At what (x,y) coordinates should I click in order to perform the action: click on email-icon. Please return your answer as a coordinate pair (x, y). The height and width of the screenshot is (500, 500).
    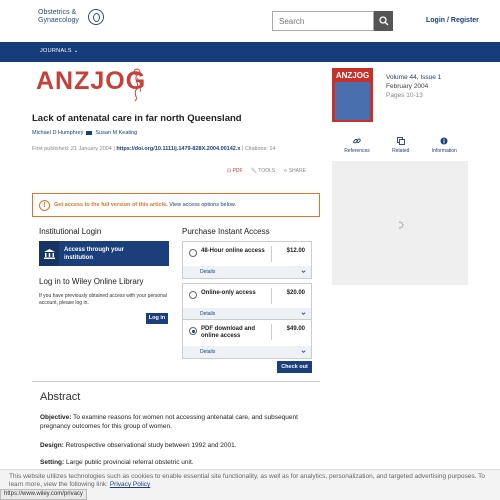
    Looking at the image, I should click on (89, 133).